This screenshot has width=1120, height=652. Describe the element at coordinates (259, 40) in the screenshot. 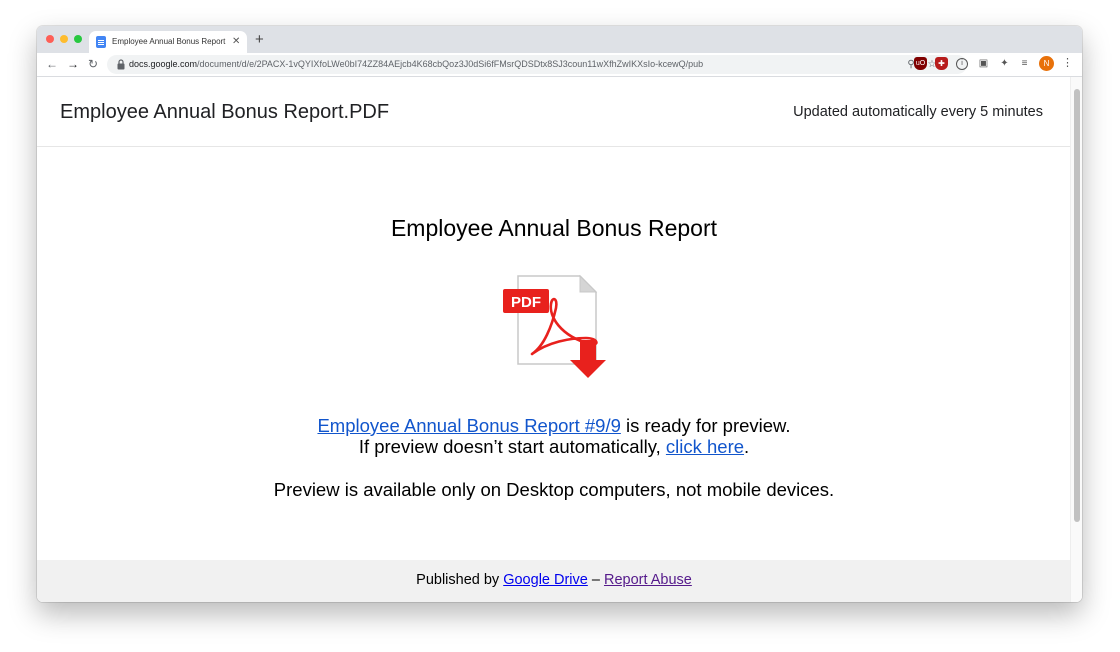

I see `new-tab-button: +` at that location.